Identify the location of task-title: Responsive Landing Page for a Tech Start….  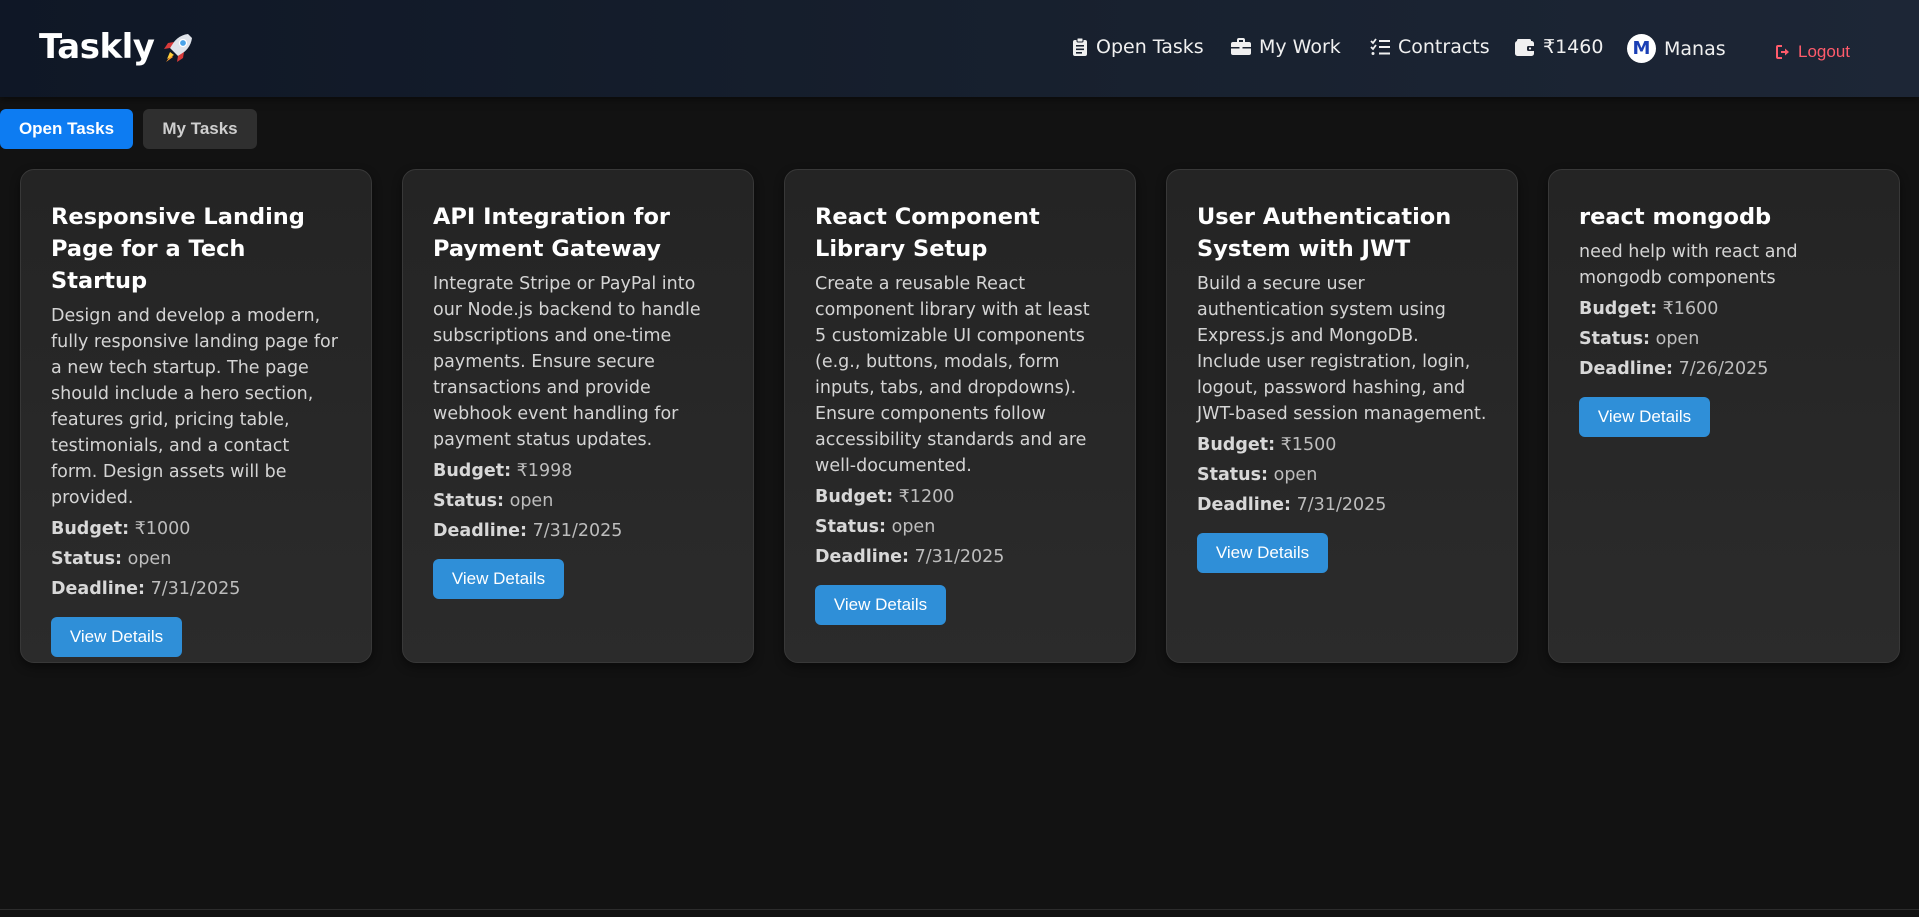
(178, 249).